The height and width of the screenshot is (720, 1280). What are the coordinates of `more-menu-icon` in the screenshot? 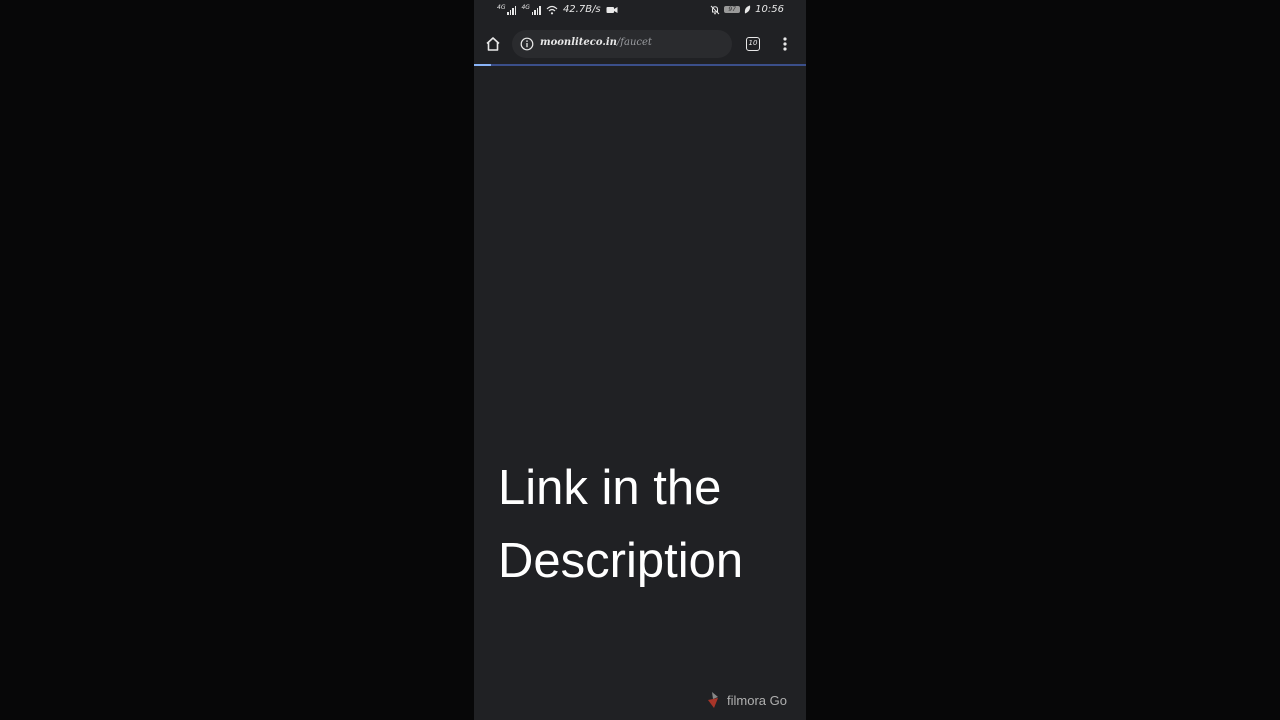 It's located at (785, 44).